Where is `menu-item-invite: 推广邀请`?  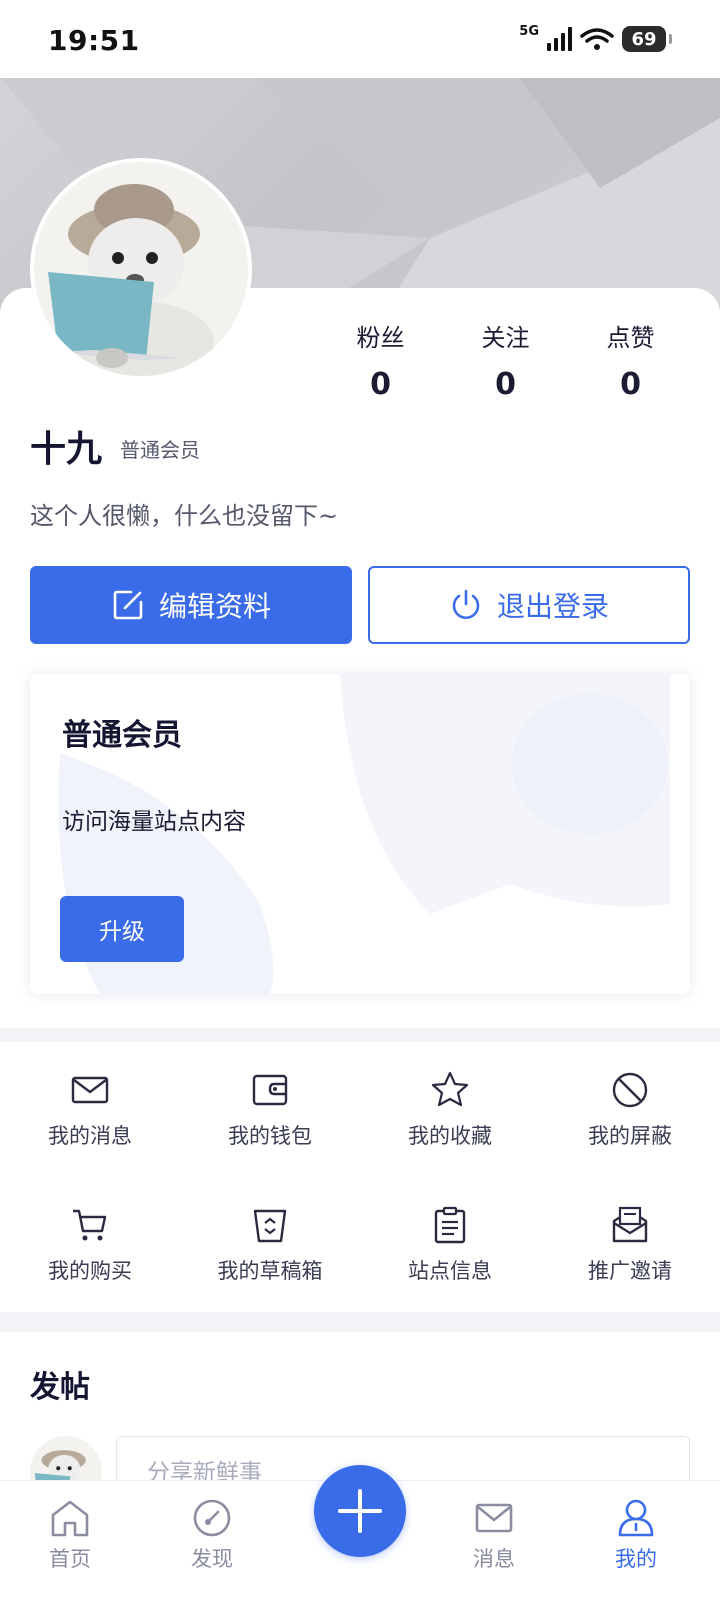 menu-item-invite: 推广邀请 is located at coordinates (630, 1244).